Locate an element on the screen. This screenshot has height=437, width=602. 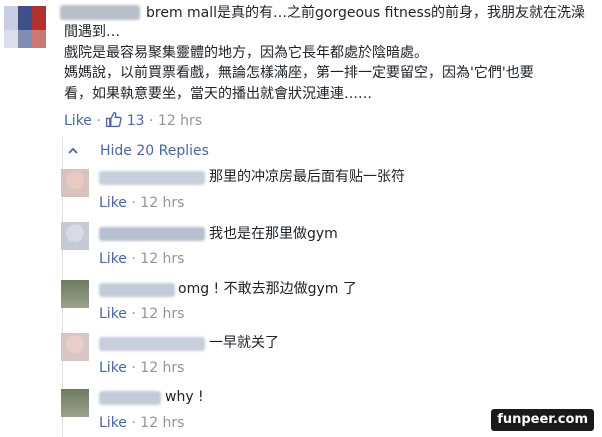
reply-text: 一早就关了 is located at coordinates (244, 343).